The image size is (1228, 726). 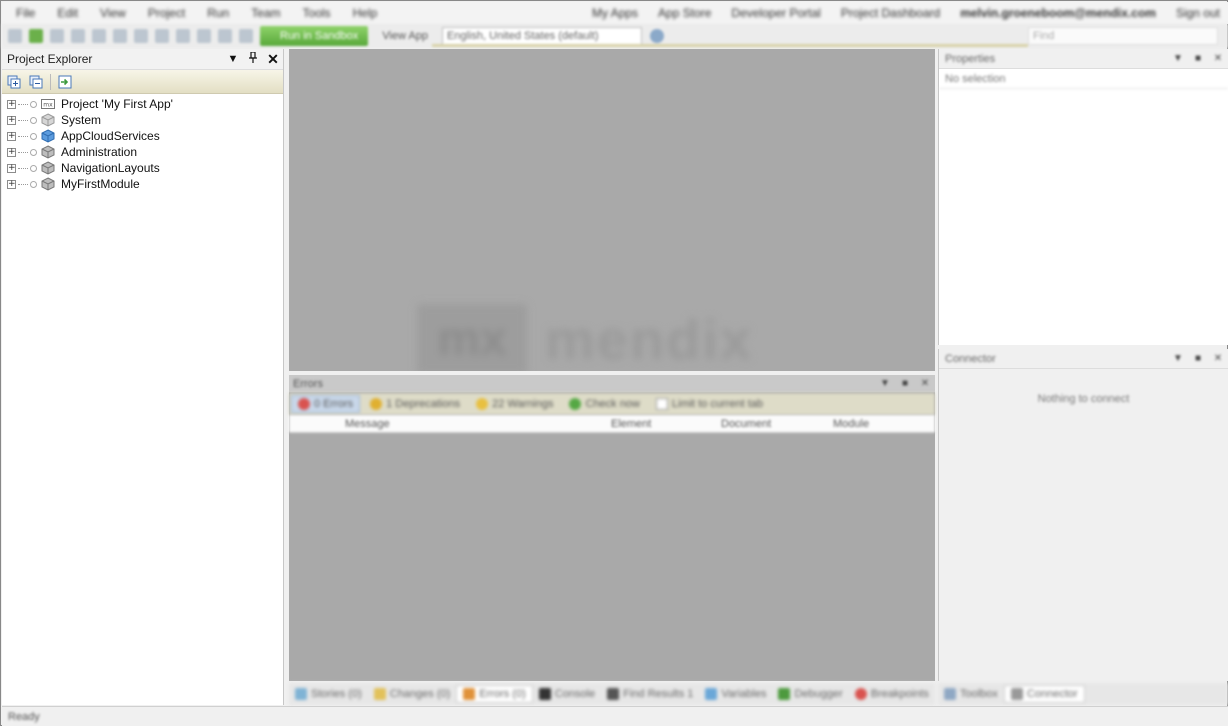 What do you see at coordinates (317, 13) in the screenshot?
I see `menu-tools: Tools` at bounding box center [317, 13].